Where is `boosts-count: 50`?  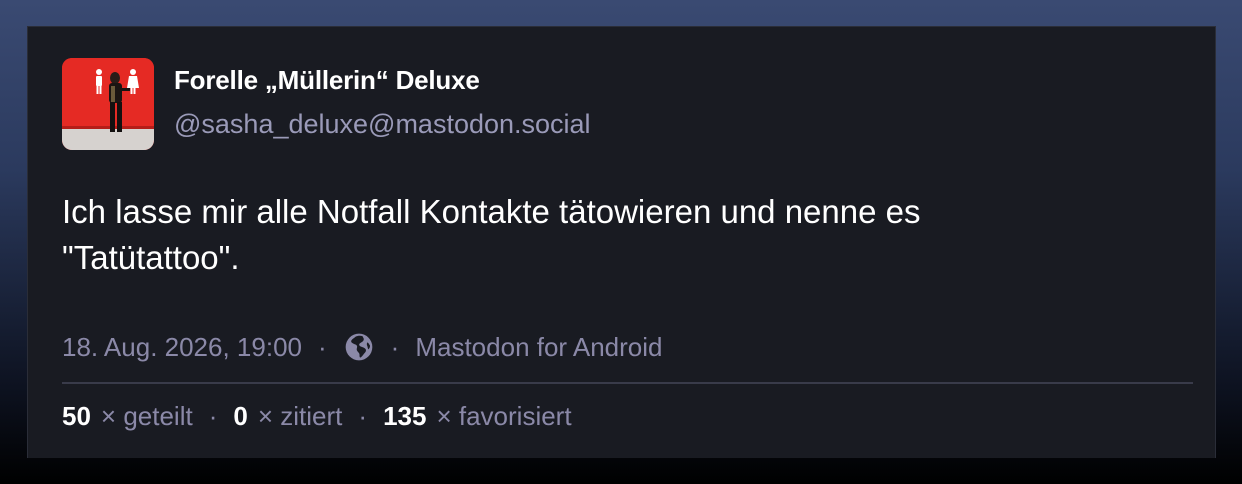 boosts-count: 50 is located at coordinates (76, 416).